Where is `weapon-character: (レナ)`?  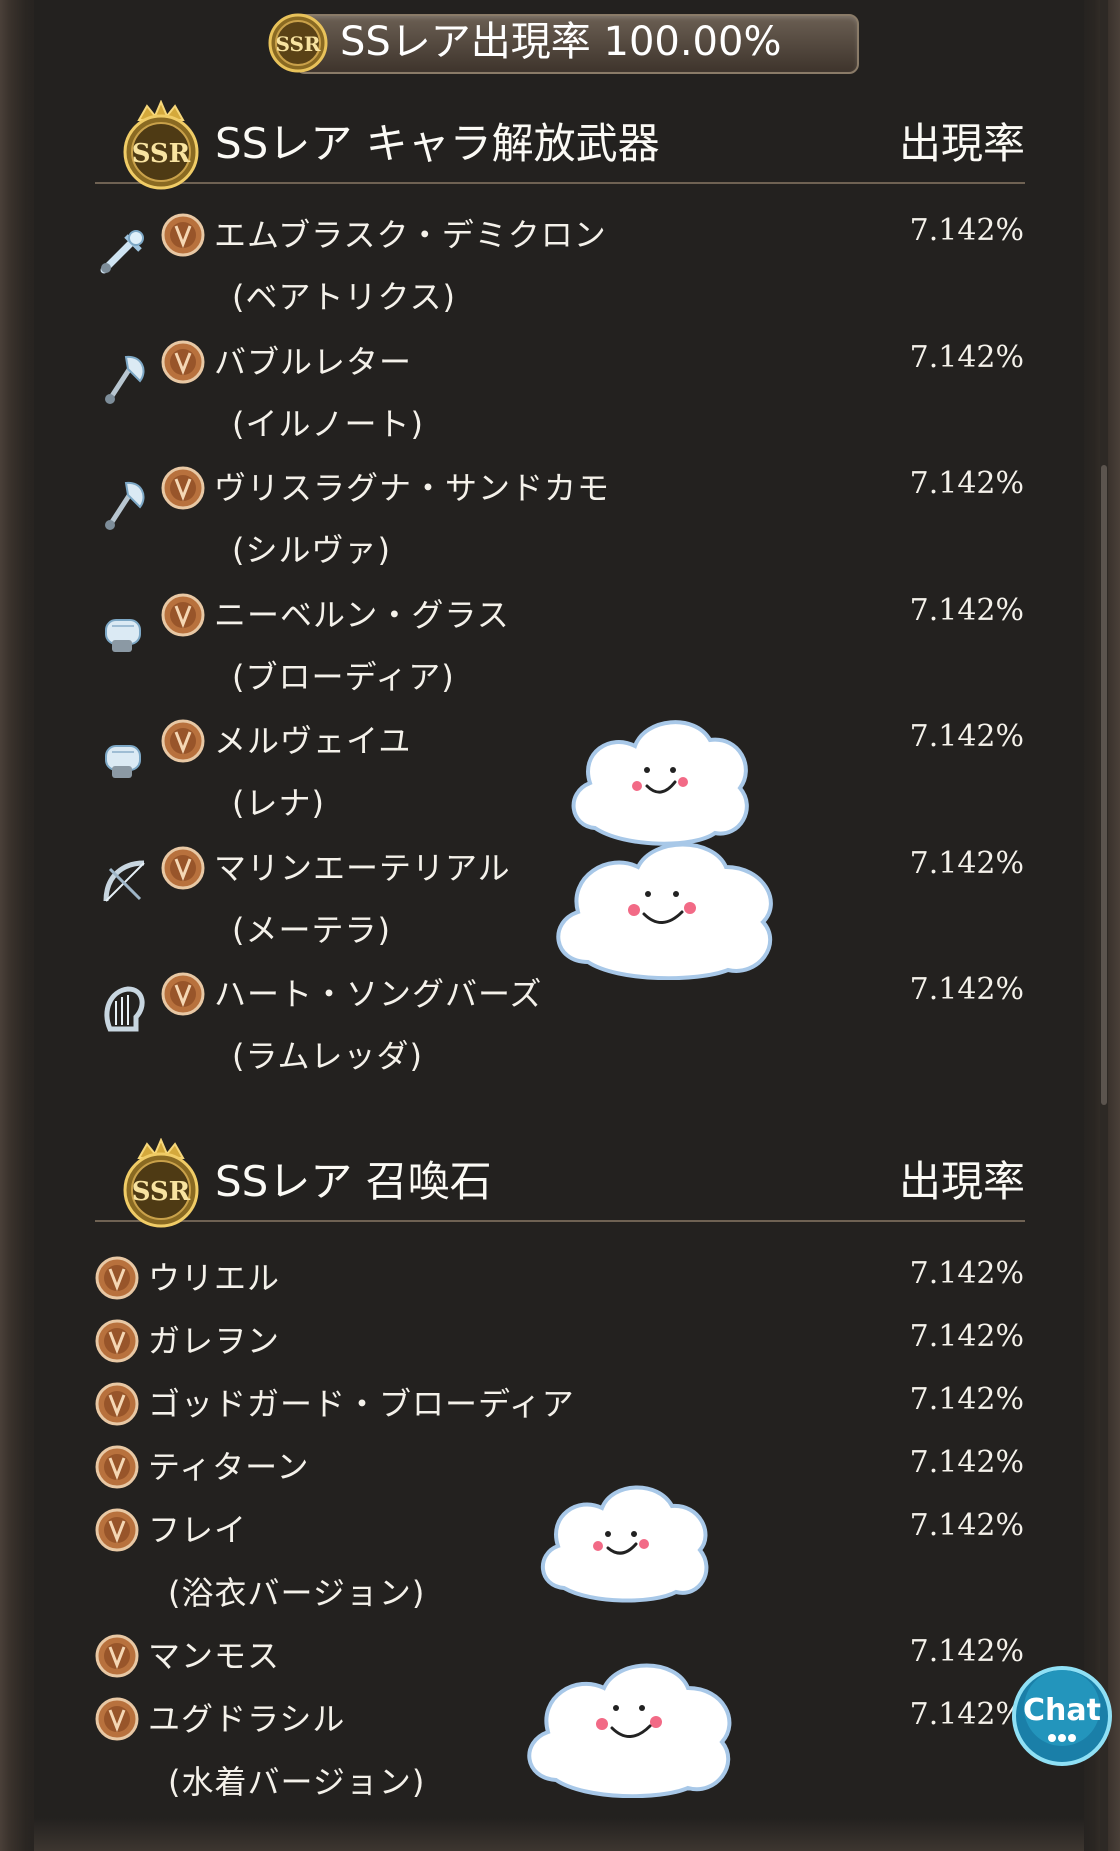 weapon-character: (レナ) is located at coordinates (278, 803).